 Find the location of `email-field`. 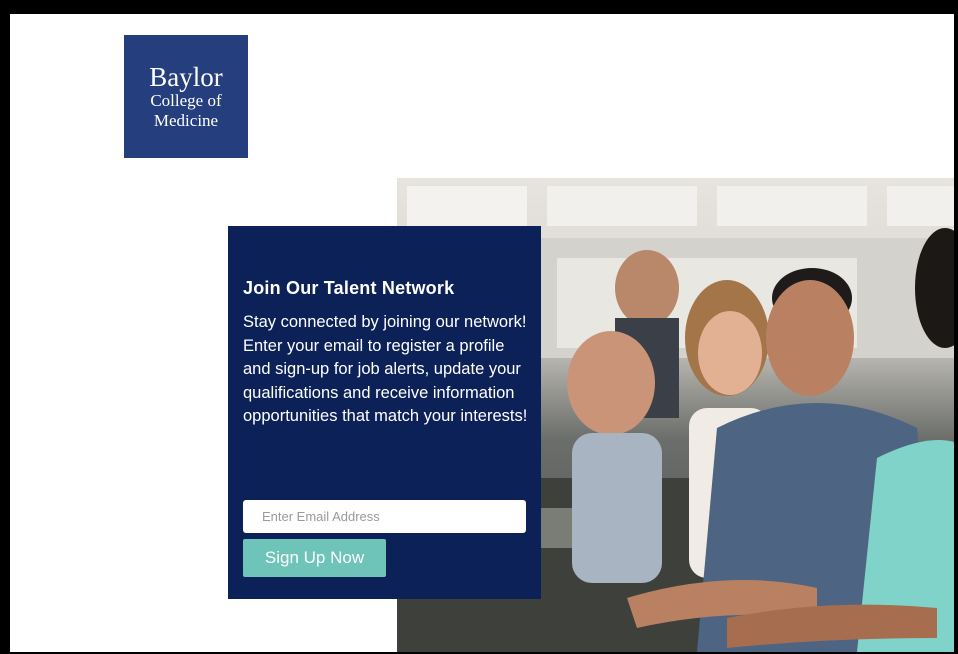

email-field is located at coordinates (384, 516).